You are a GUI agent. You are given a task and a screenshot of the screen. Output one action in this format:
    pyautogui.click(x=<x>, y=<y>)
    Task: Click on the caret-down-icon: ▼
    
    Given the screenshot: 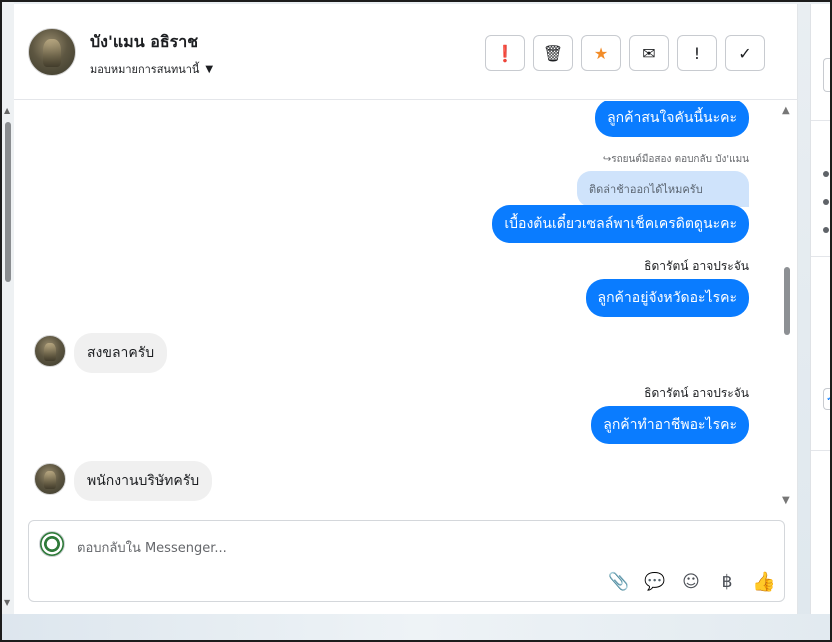 What is the action you would take?
    pyautogui.click(x=209, y=69)
    